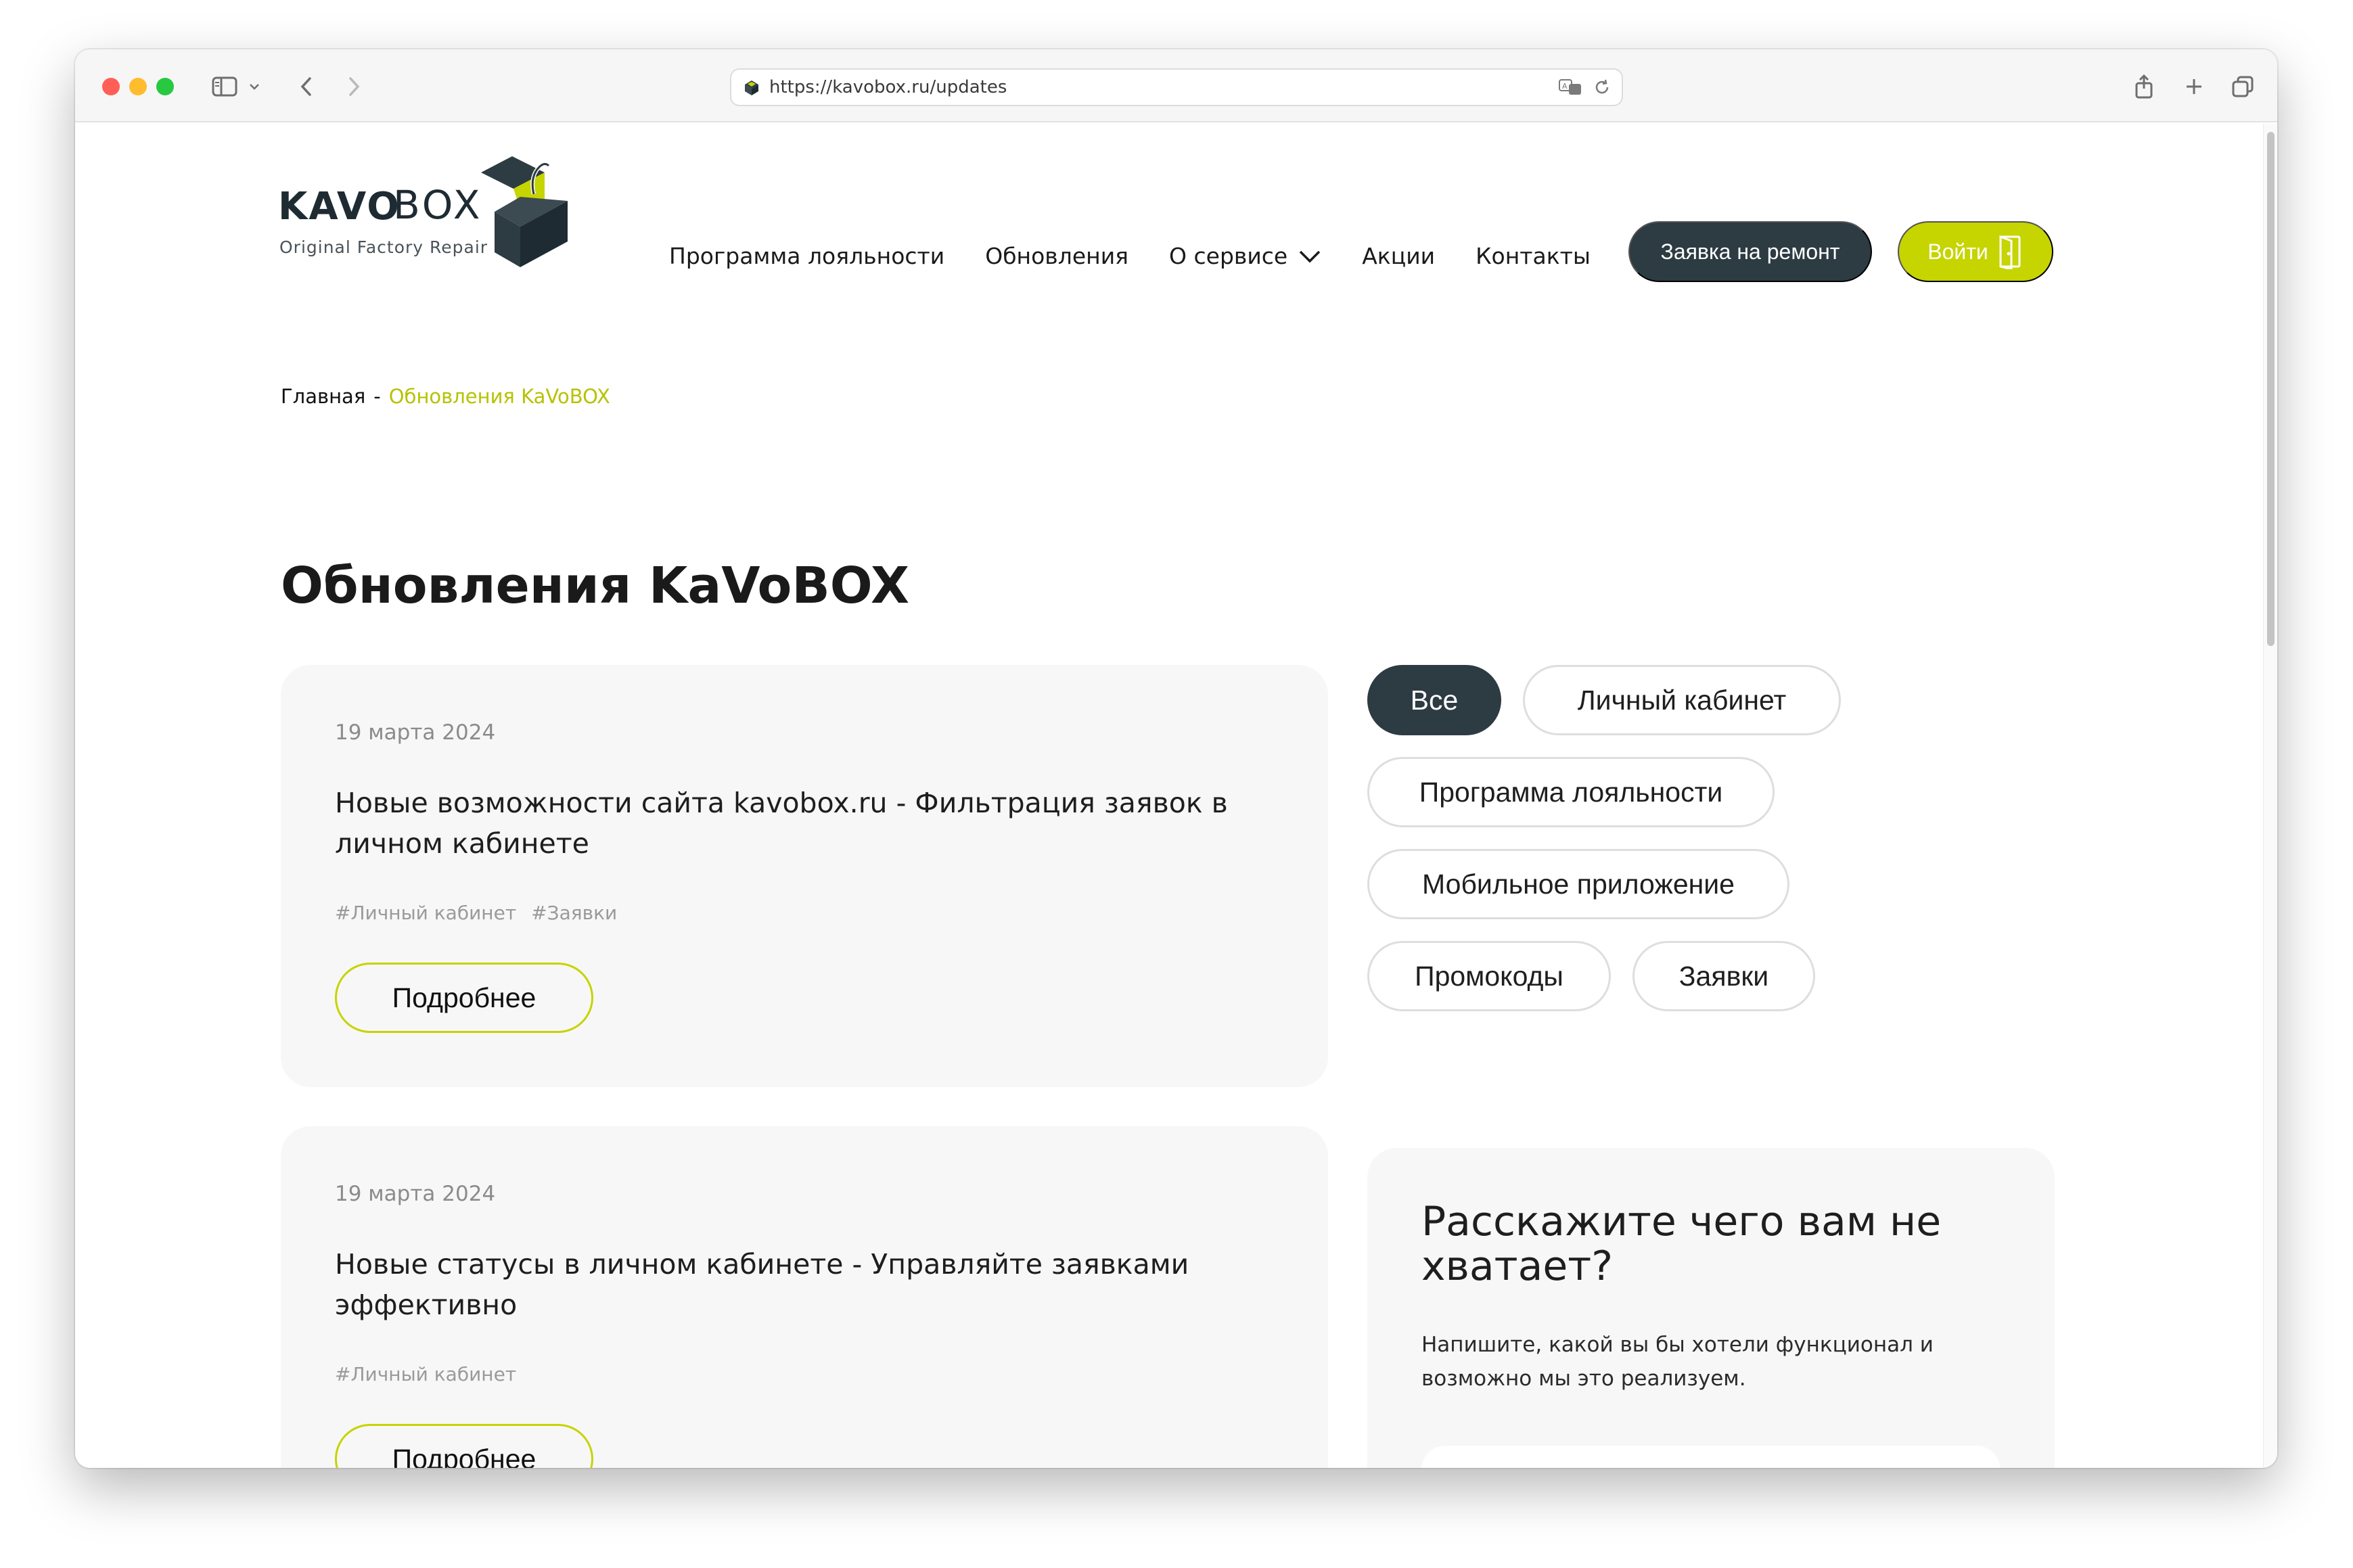 This screenshot has width=2353, height=1568. I want to click on nav-item-contacts: Контакты, so click(1533, 256).